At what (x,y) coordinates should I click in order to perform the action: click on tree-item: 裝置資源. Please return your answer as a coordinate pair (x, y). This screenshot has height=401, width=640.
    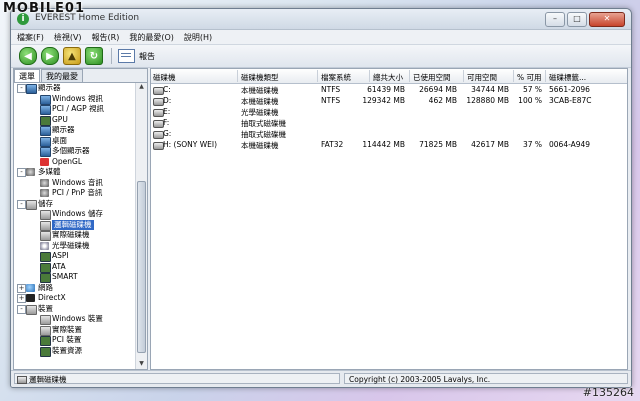
    Looking at the image, I should click on (74, 351).